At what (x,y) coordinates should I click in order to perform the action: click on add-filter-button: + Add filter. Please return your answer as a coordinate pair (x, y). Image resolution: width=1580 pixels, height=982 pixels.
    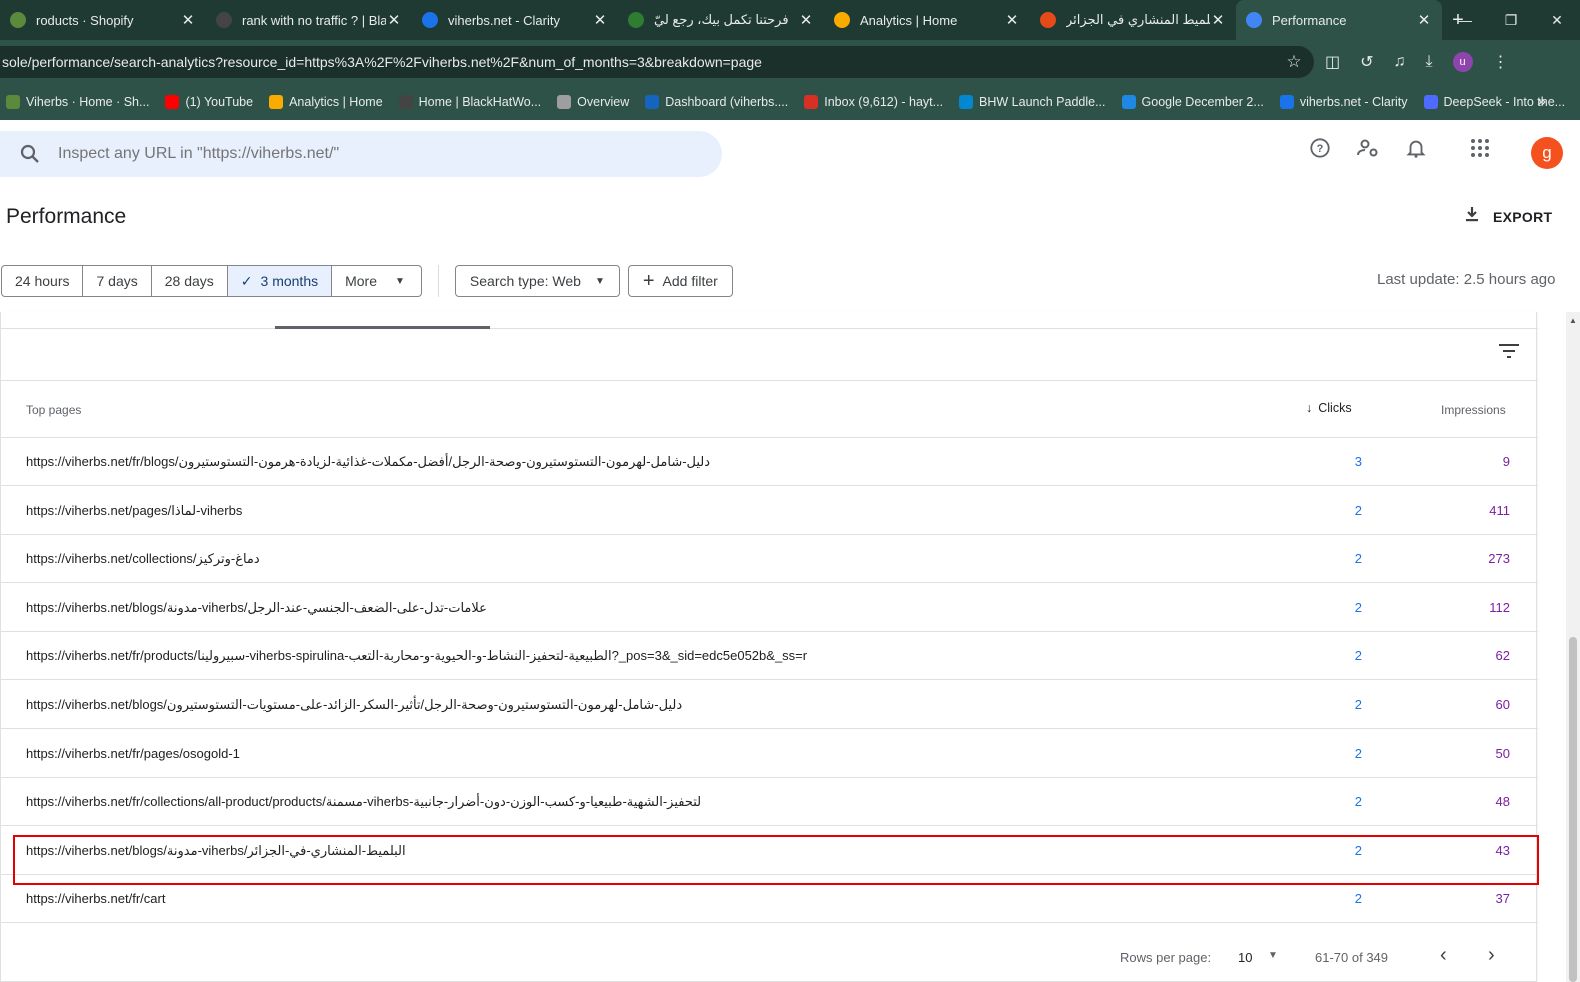
    Looking at the image, I should click on (680, 281).